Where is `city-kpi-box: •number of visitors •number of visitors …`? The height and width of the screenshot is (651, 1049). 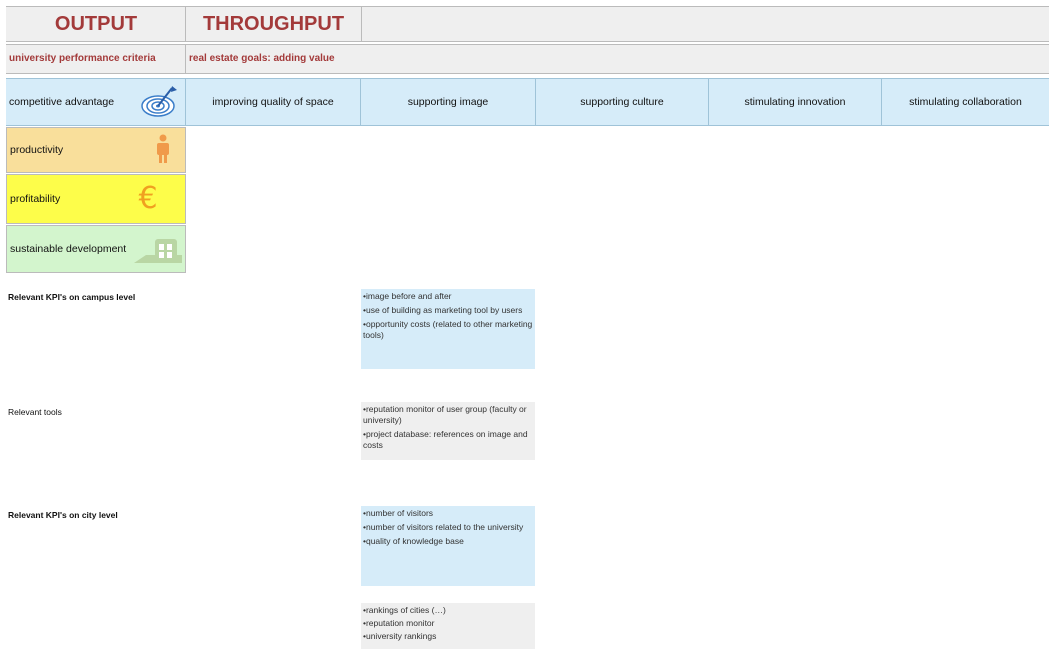
city-kpi-box: •number of visitors •number of visitors … is located at coordinates (448, 546).